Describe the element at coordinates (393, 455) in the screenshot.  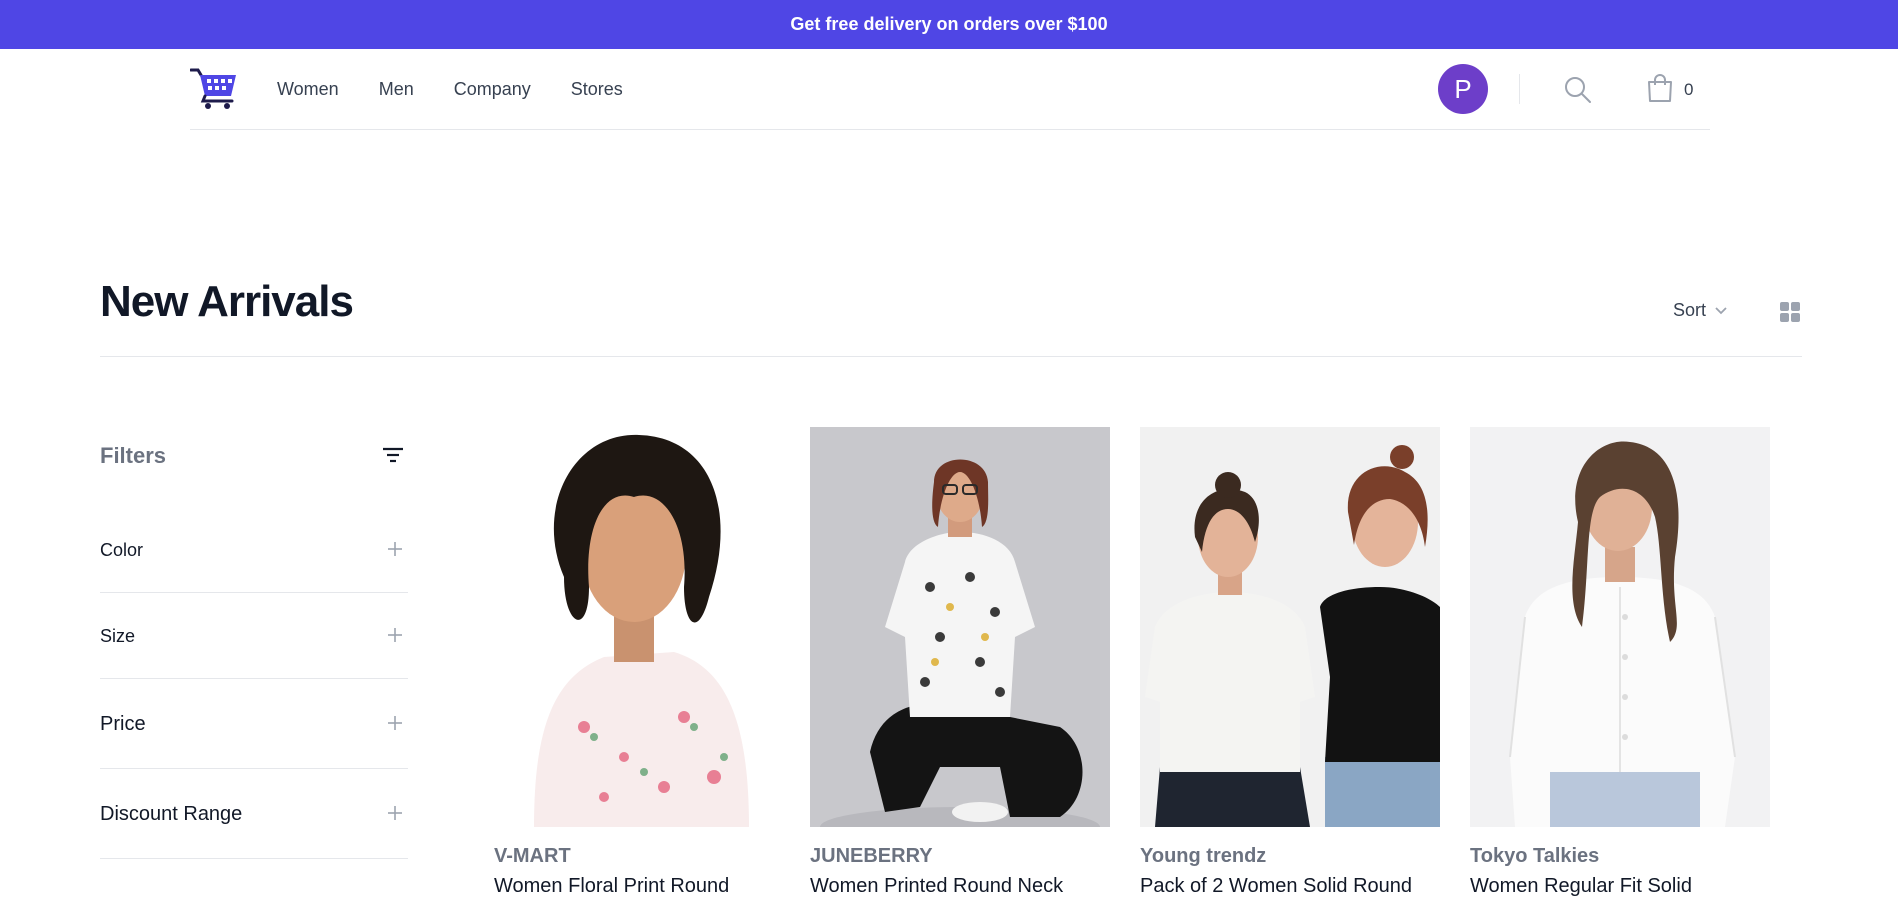
I see `filter-icon` at that location.